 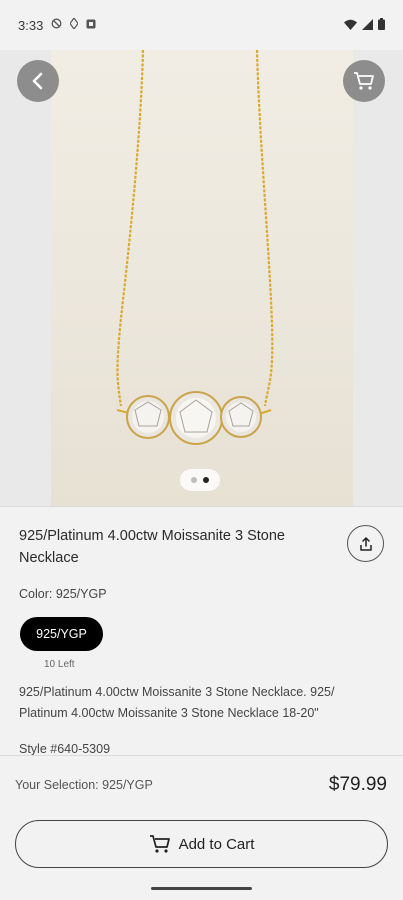 I want to click on add-to-cart-label: Add to Cart, so click(x=216, y=844).